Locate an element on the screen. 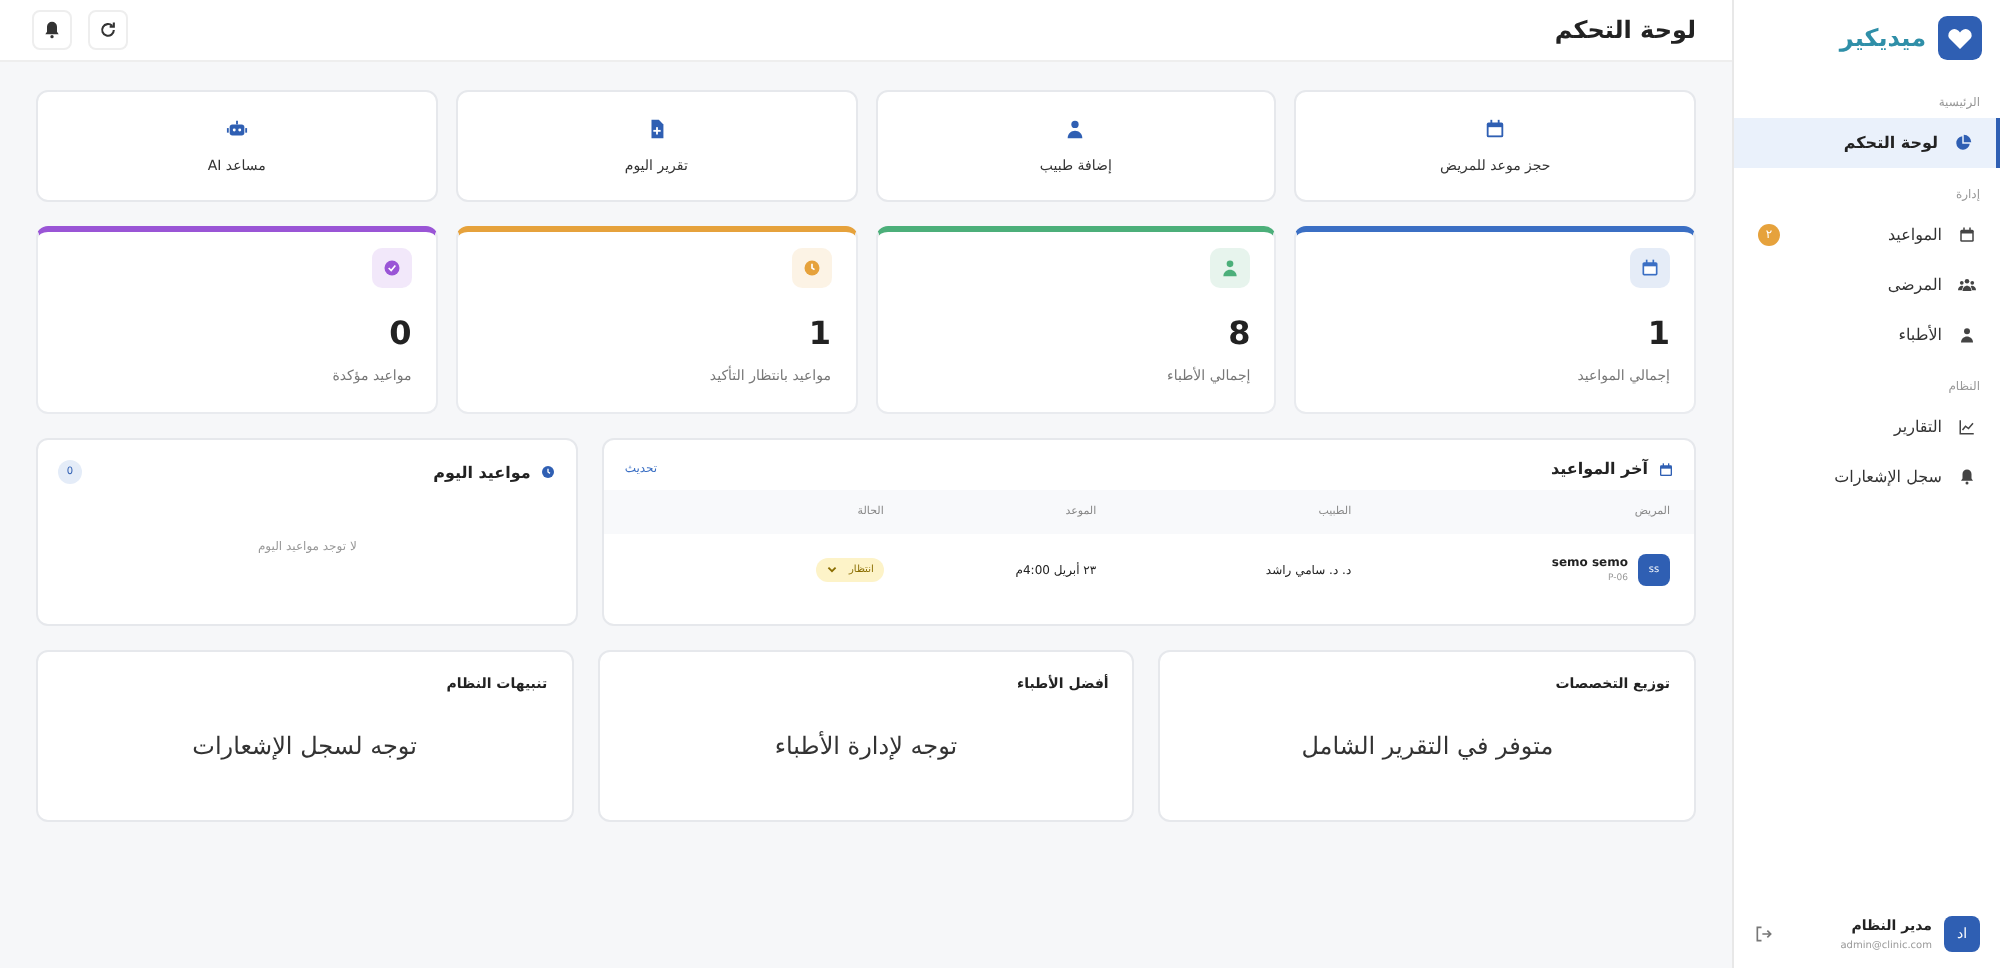 The height and width of the screenshot is (968, 2000). sidebar-item-label: سجل الإشعارات is located at coordinates (1888, 477).